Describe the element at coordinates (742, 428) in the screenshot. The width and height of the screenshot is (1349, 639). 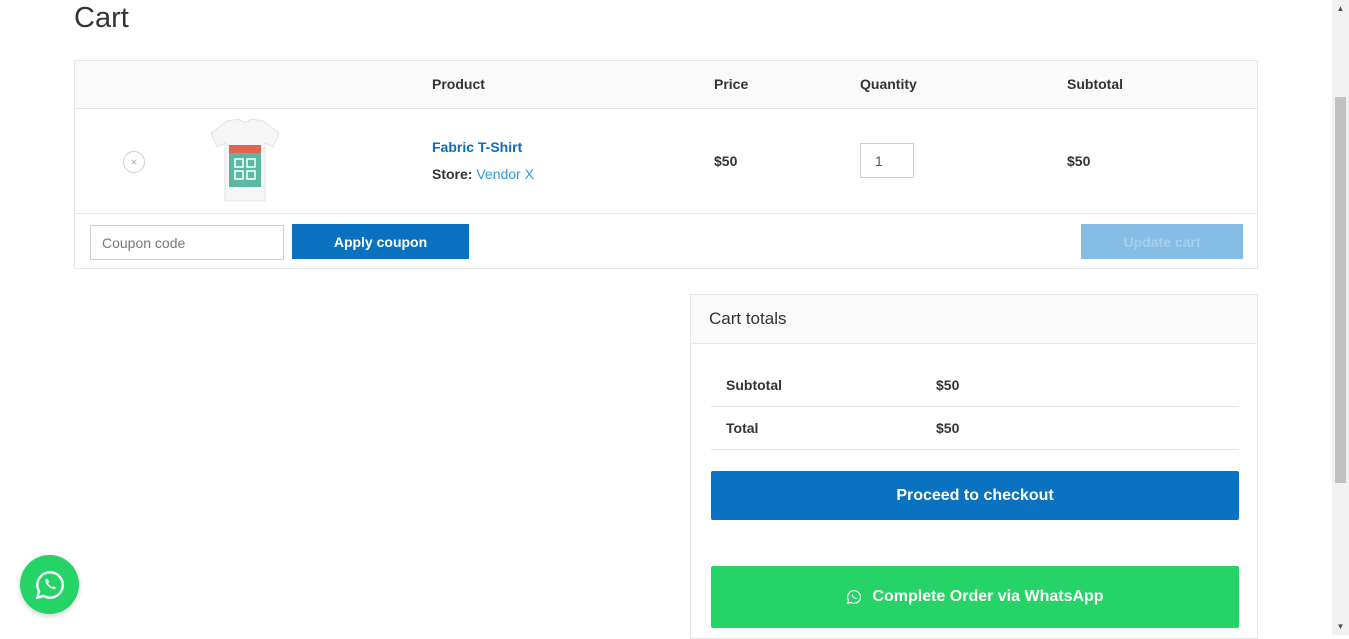
I see `totals-label: Total` at that location.